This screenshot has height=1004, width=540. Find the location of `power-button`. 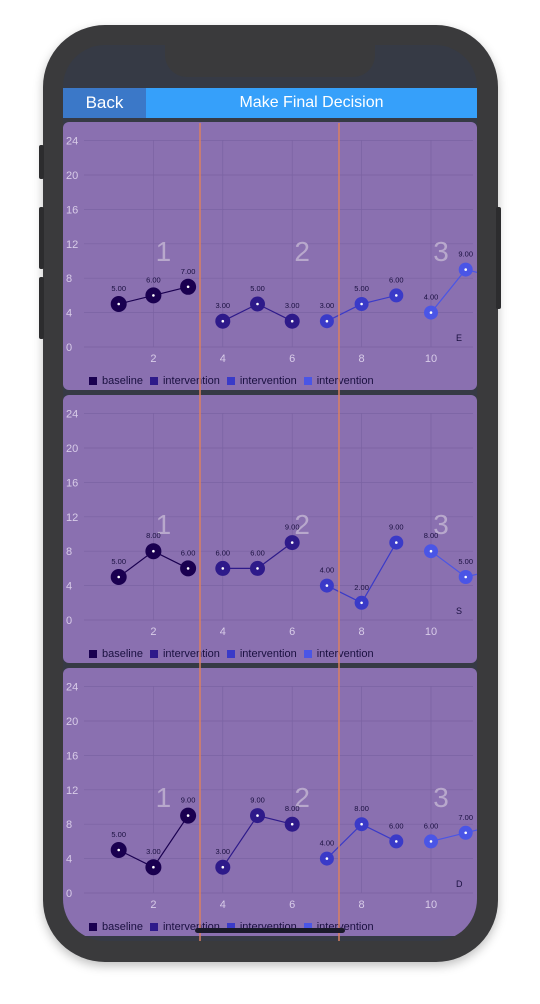

power-button is located at coordinates (498, 258).